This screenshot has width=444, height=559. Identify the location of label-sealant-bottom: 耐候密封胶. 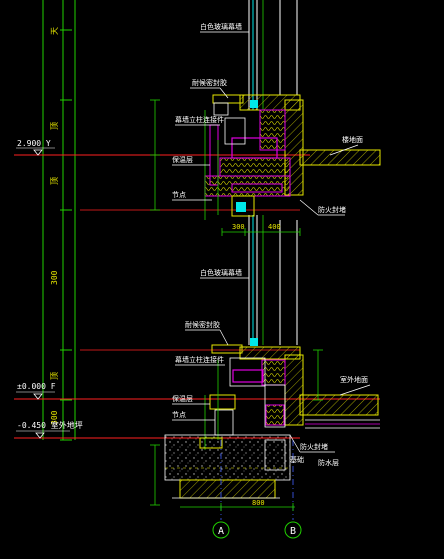
(202, 324).